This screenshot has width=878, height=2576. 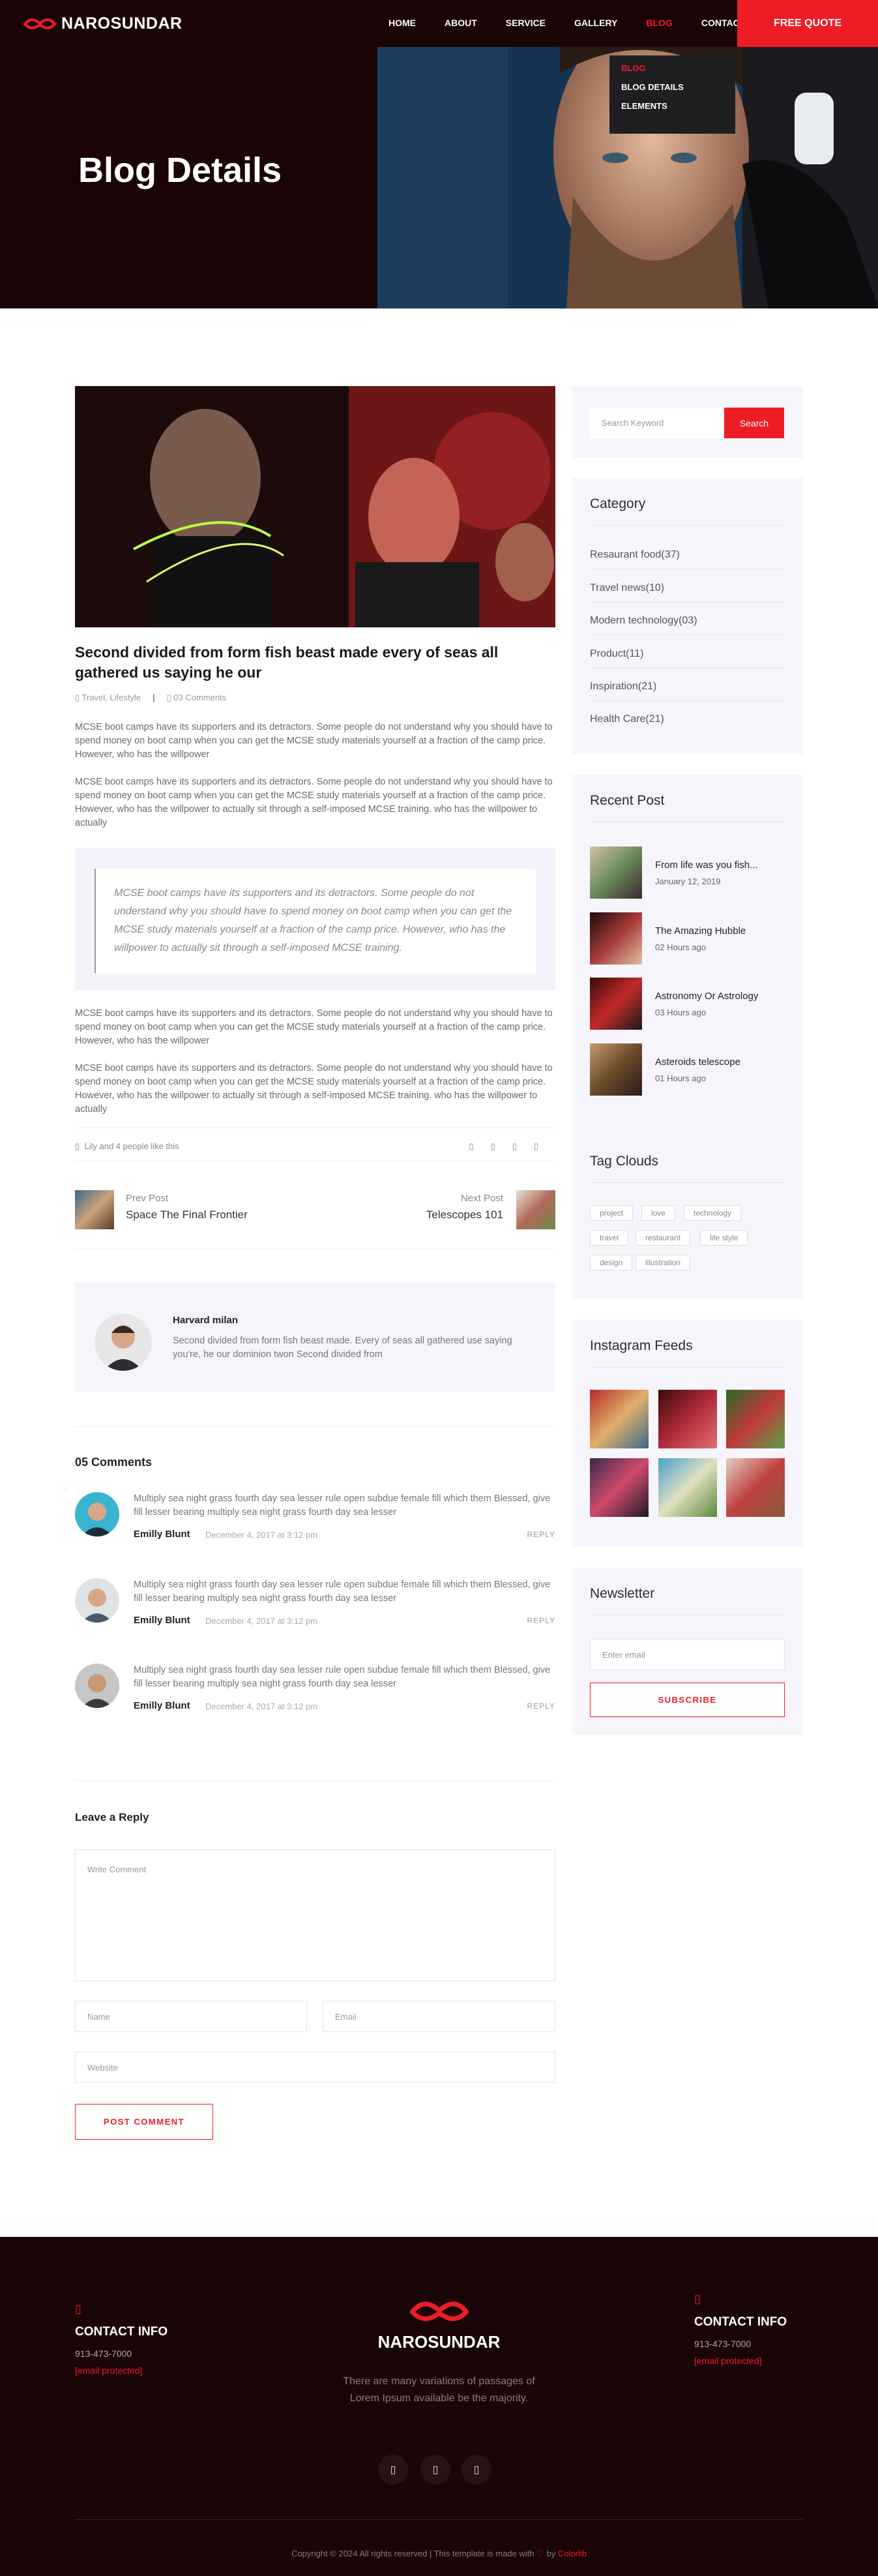 What do you see at coordinates (200, 697) in the screenshot?
I see `post-comments-text: 03 Comments` at bounding box center [200, 697].